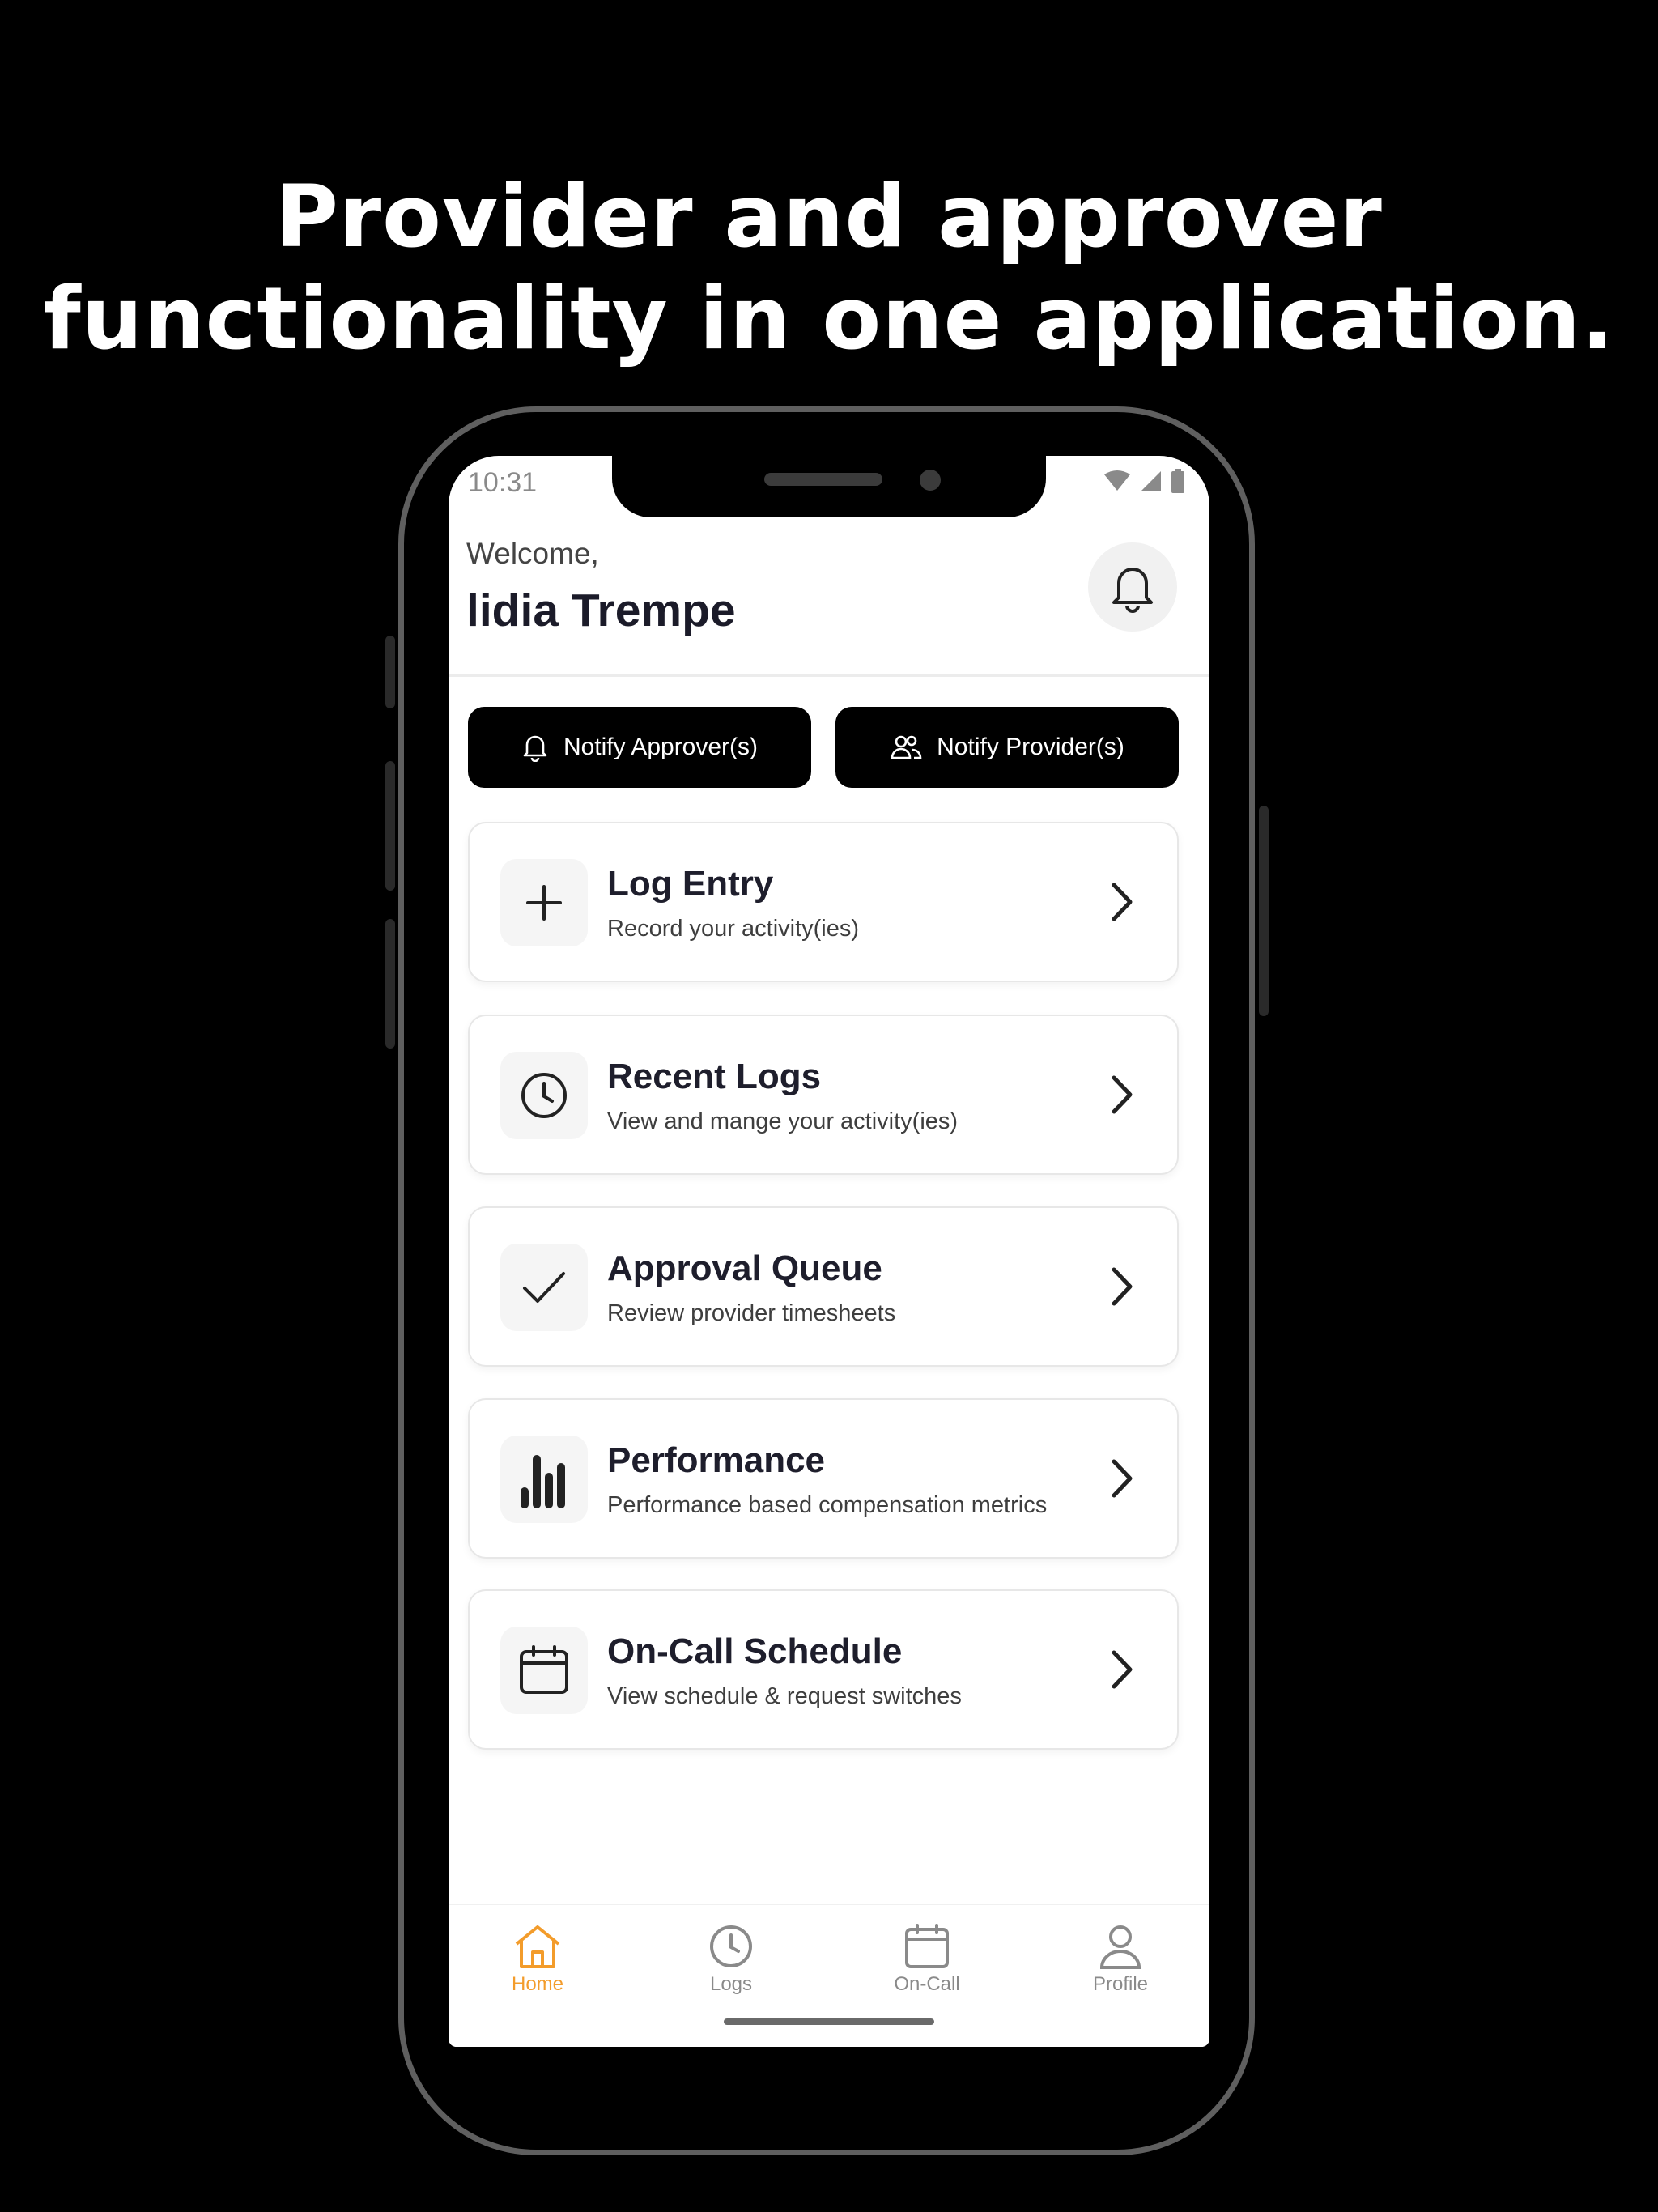 This screenshot has height=2212, width=1658. What do you see at coordinates (537, 1947) in the screenshot?
I see `home-icon` at bounding box center [537, 1947].